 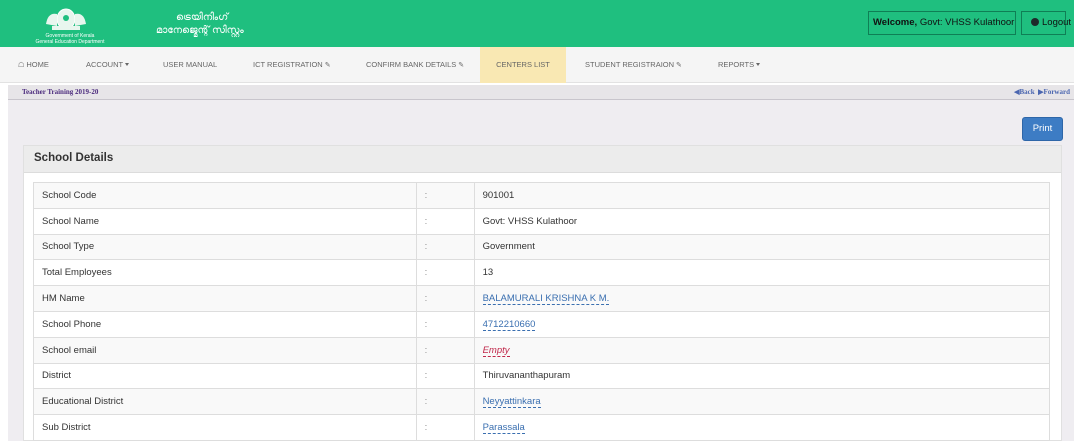 I want to click on nav-ict-registration: ICT REGISTRATION ✎, so click(x=292, y=65).